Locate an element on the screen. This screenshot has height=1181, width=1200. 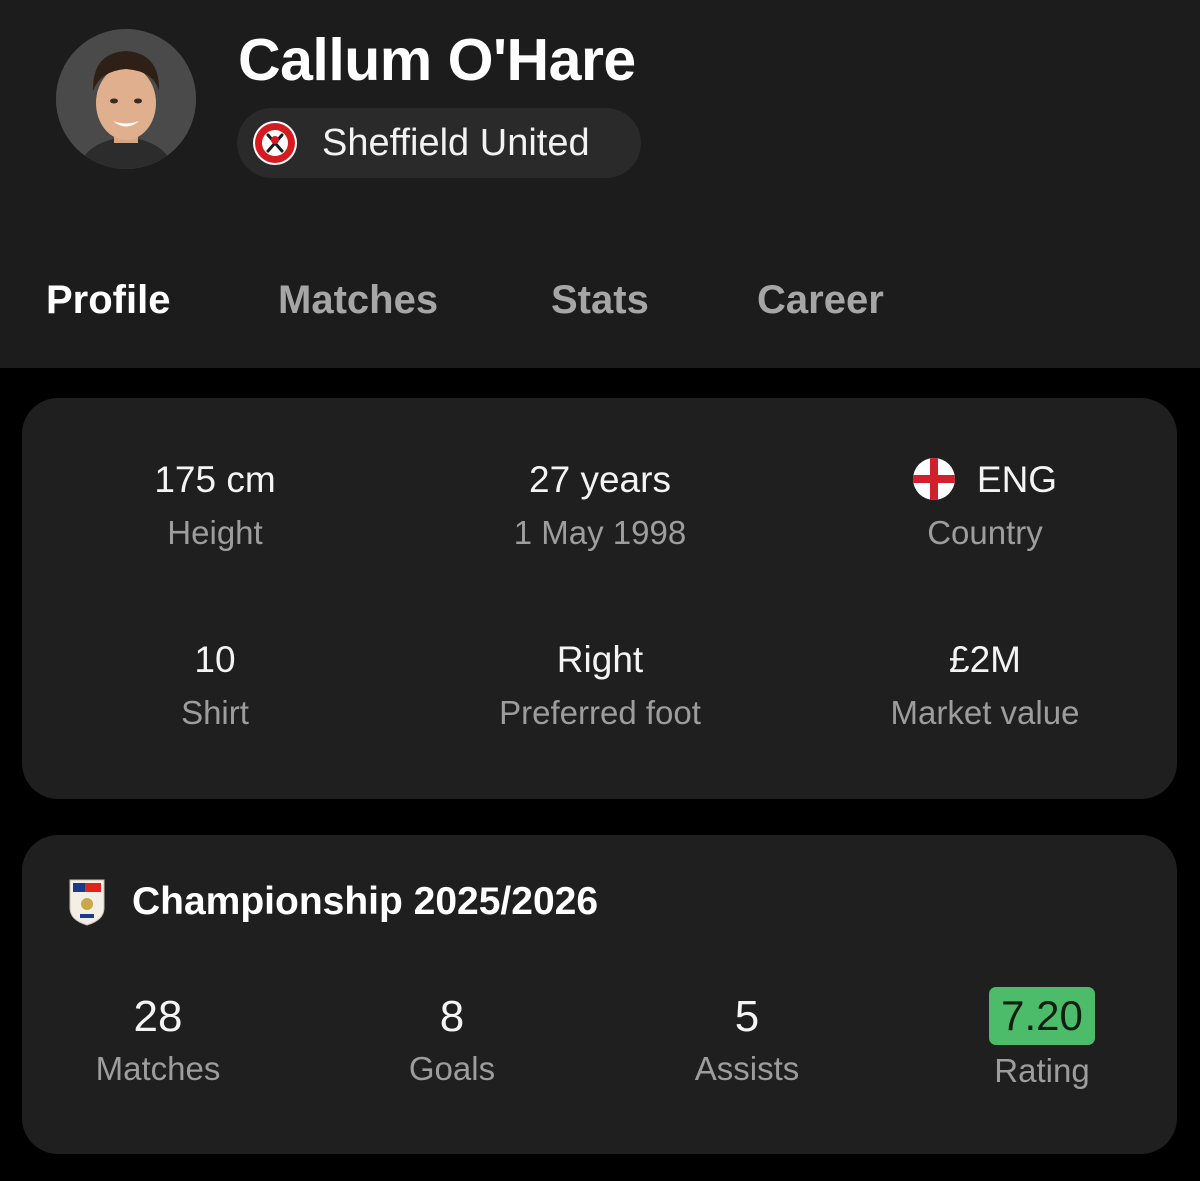
market-value-info: £2M Market value is located at coordinates (985, 685).